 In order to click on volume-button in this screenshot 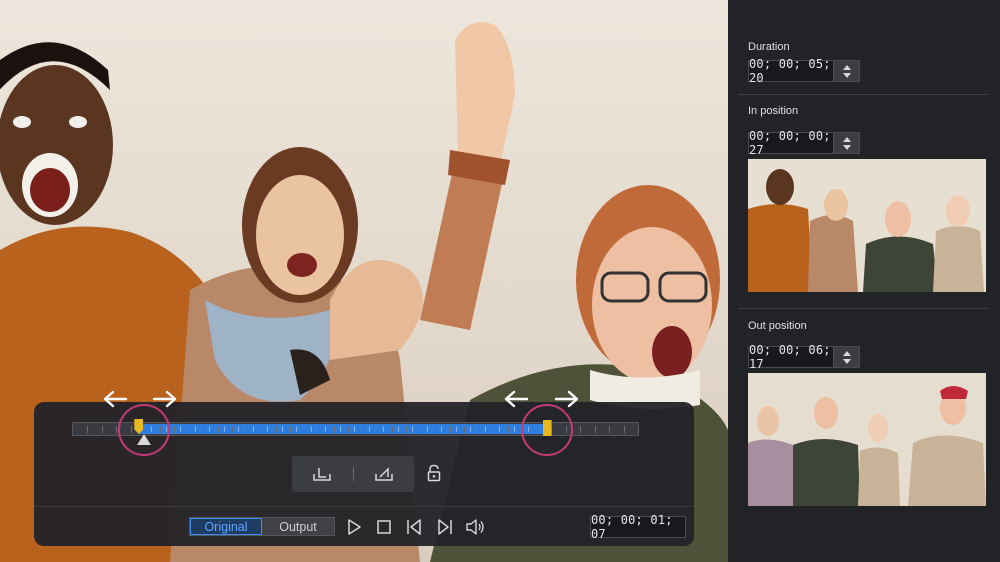, I will do `click(475, 527)`.